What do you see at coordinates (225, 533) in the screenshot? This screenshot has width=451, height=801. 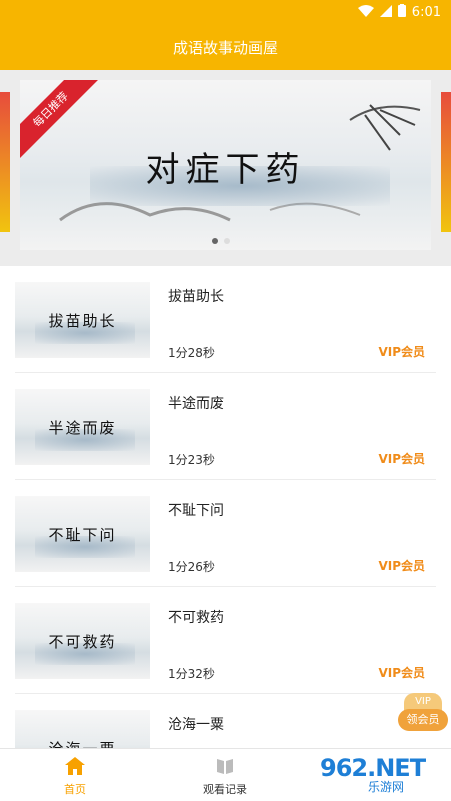 I see `list-item: 不耻下问 不耻下问 1分26秒 VIP会员` at bounding box center [225, 533].